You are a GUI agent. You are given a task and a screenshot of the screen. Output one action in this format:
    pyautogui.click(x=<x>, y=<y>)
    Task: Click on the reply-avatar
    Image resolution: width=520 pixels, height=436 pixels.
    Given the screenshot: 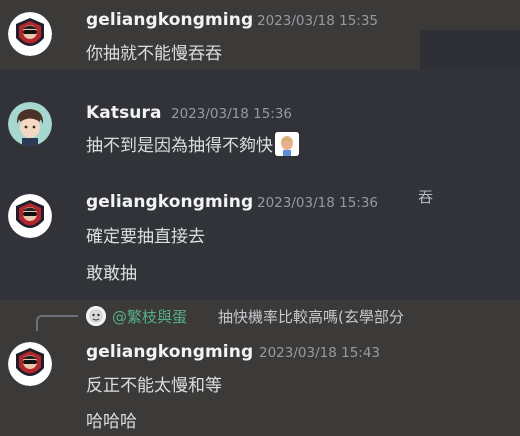 What is the action you would take?
    pyautogui.click(x=96, y=316)
    